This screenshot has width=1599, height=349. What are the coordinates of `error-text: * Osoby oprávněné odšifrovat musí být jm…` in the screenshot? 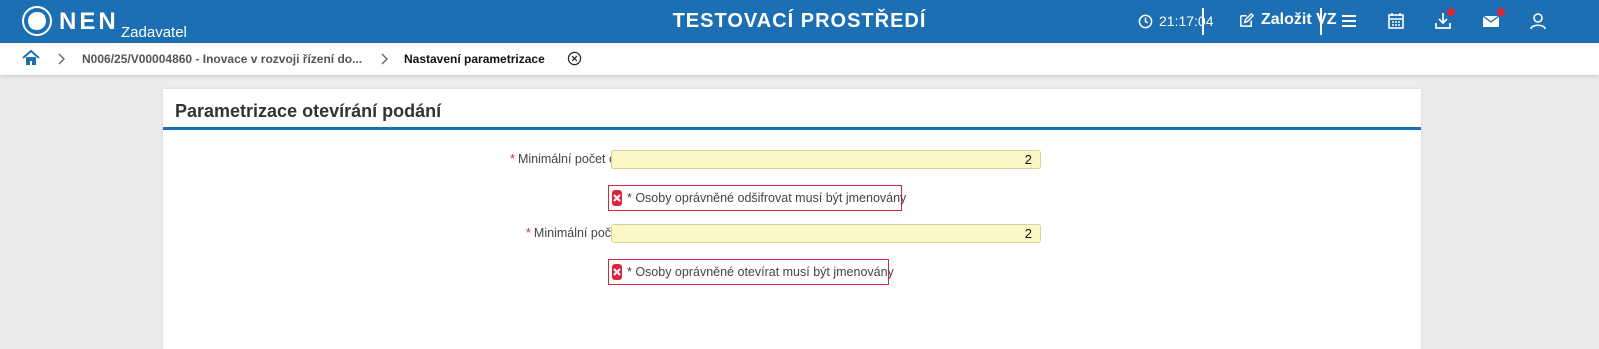 It's located at (767, 198).